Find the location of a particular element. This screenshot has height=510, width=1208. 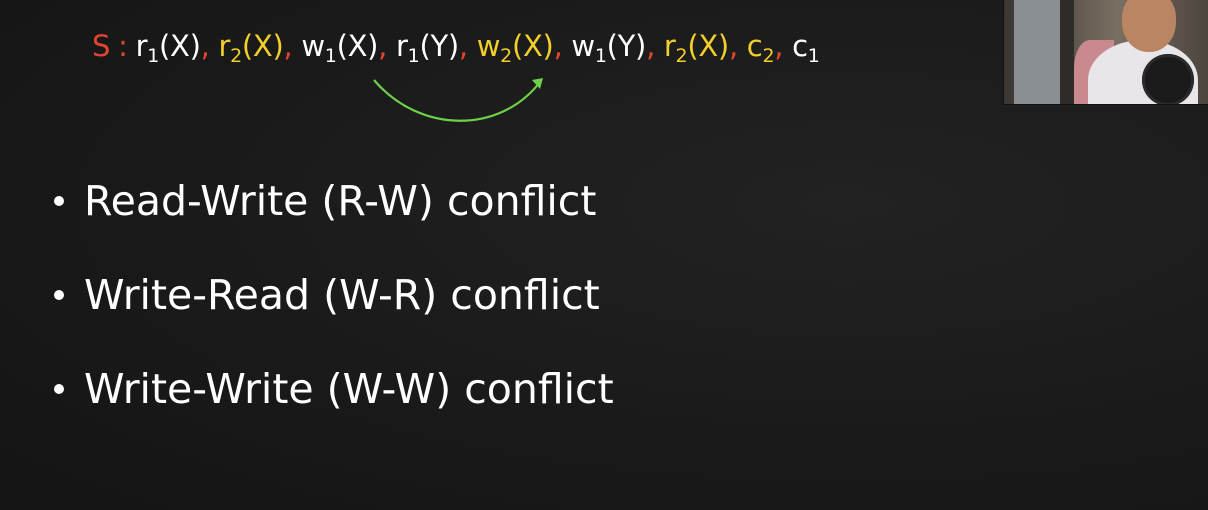

microphone-icon is located at coordinates (1168, 79).